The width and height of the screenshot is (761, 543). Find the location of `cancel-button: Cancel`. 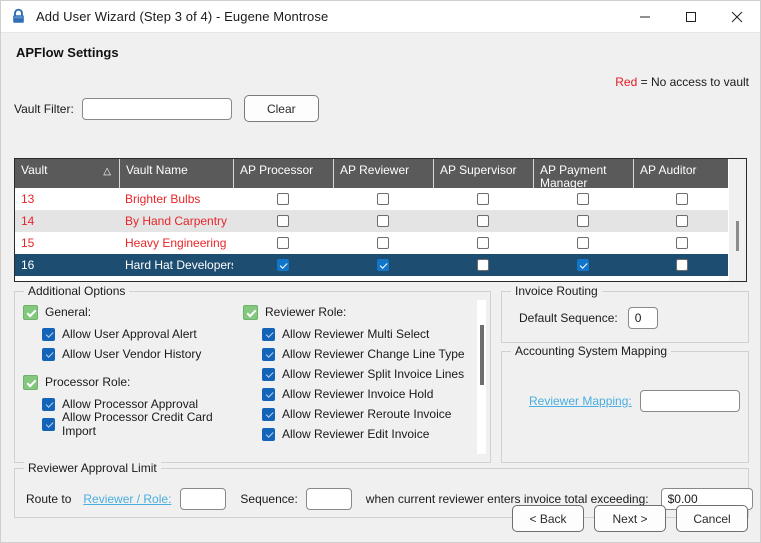

cancel-button: Cancel is located at coordinates (712, 518).